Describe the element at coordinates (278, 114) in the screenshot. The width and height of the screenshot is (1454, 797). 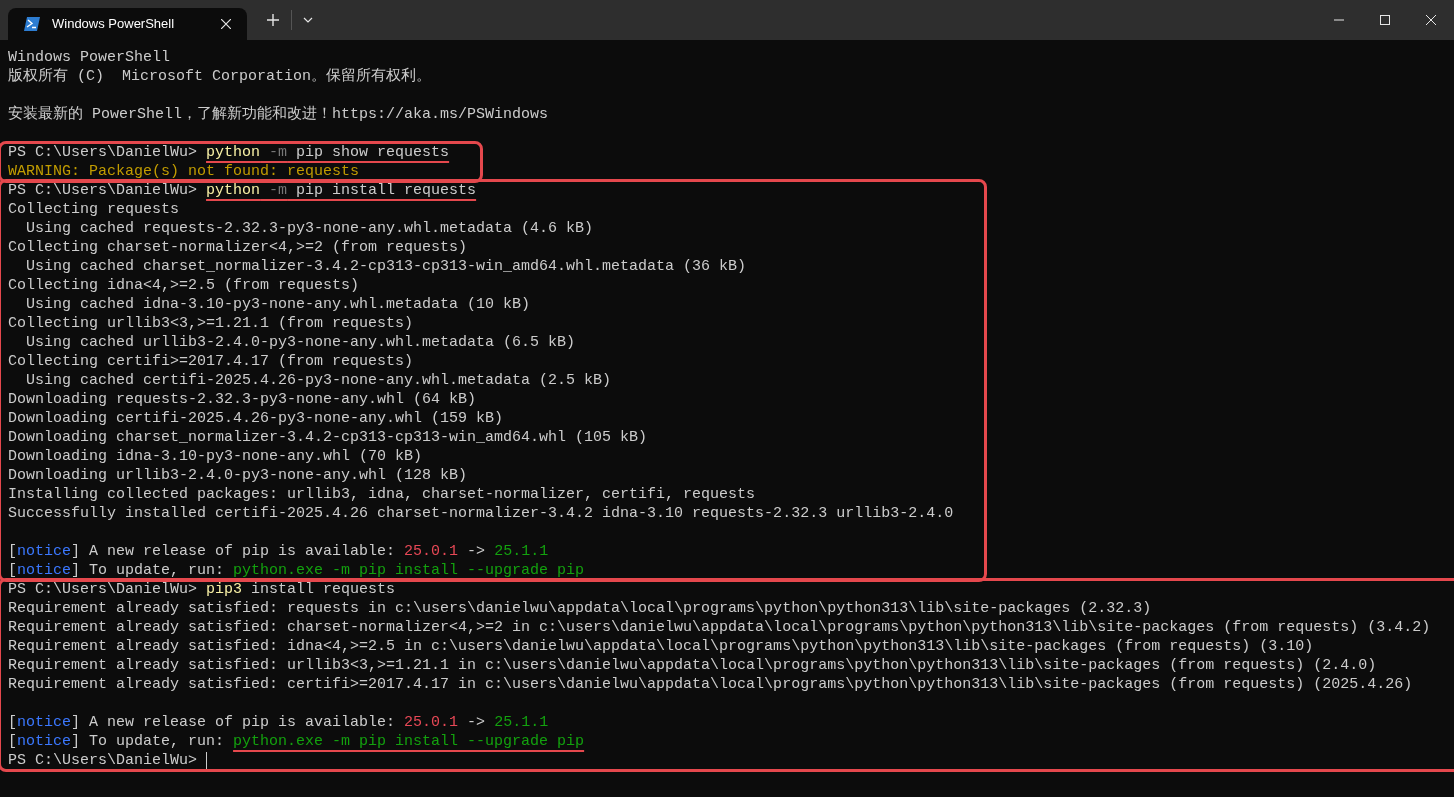
I see `terminal-line: 安装最新的 PowerShell，了解新功能和改进！https://aka.ms/PSWindows` at that location.